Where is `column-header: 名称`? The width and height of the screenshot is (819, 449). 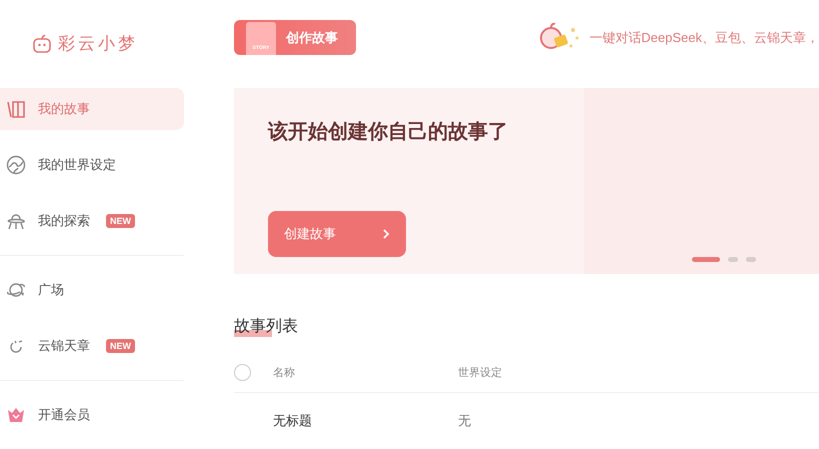 column-header: 名称 is located at coordinates (284, 373).